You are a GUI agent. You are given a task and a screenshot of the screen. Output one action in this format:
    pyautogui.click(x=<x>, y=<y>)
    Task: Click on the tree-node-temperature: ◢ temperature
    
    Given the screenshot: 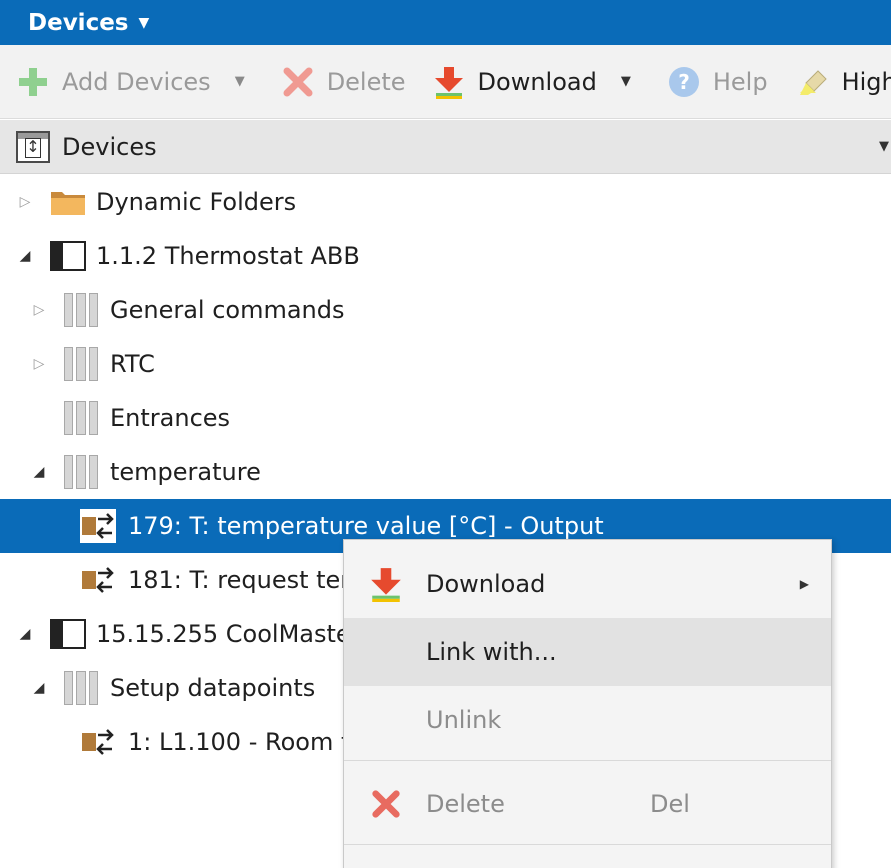 What is the action you would take?
    pyautogui.click(x=445, y=472)
    